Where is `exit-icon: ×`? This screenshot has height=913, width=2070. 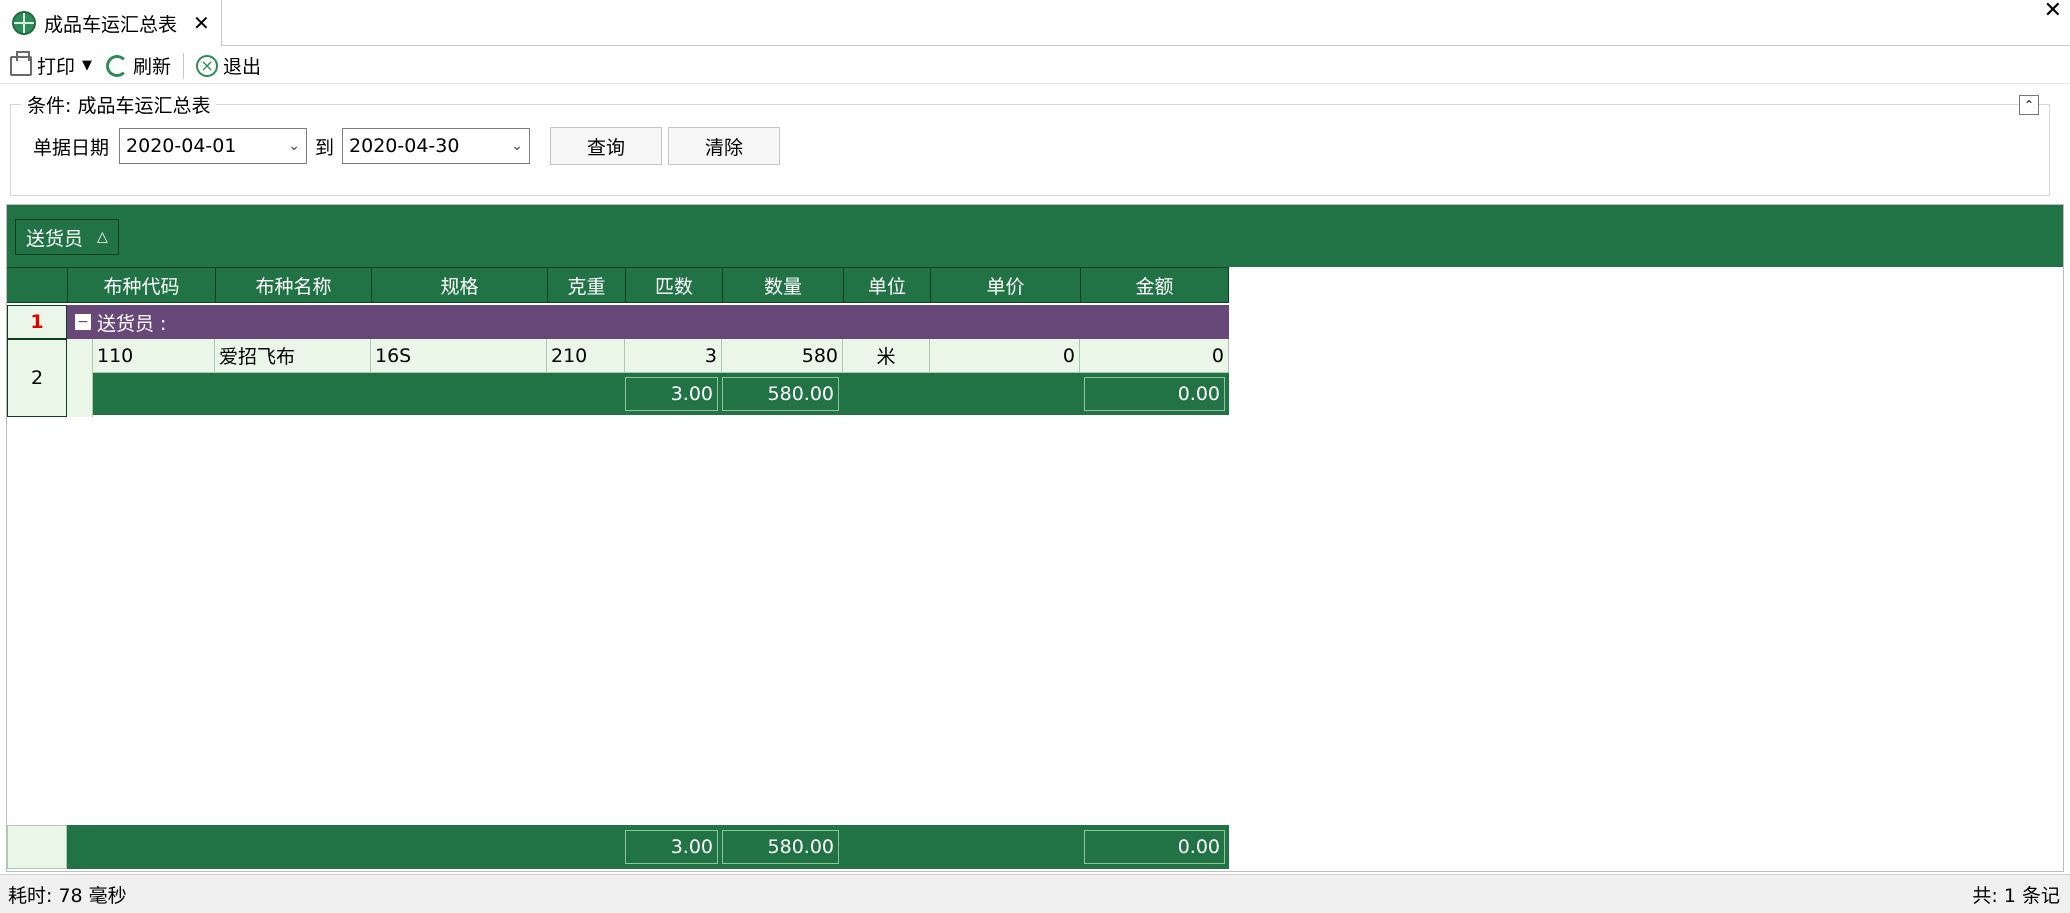
exit-icon: × is located at coordinates (207, 65).